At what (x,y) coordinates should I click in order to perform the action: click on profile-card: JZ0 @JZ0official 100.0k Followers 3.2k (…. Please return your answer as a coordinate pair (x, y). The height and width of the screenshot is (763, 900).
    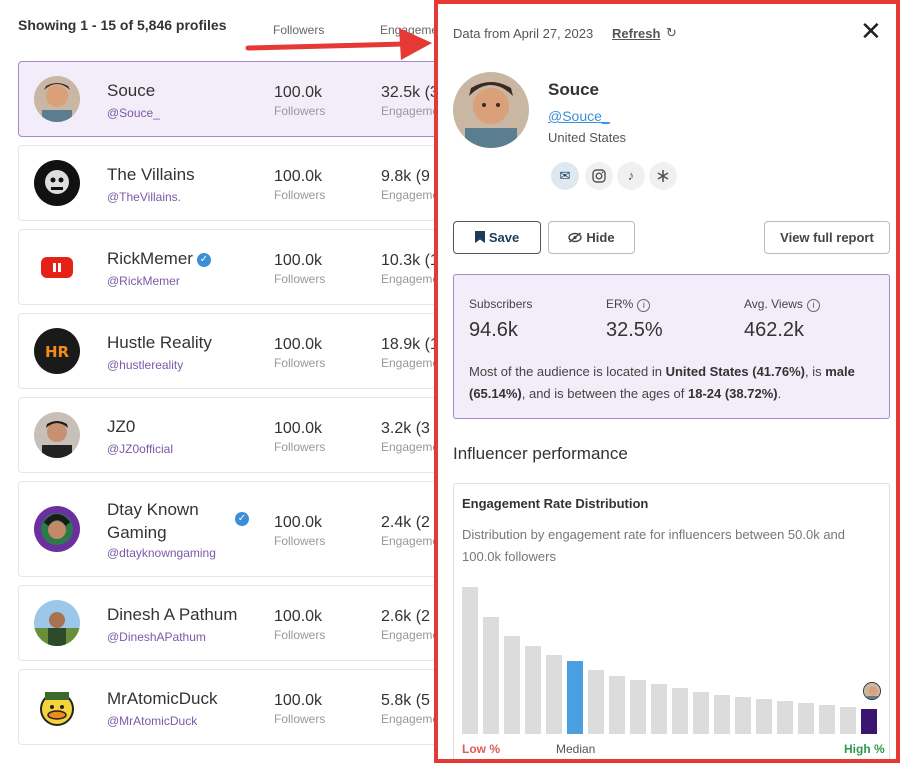
    Looking at the image, I should click on (229, 435).